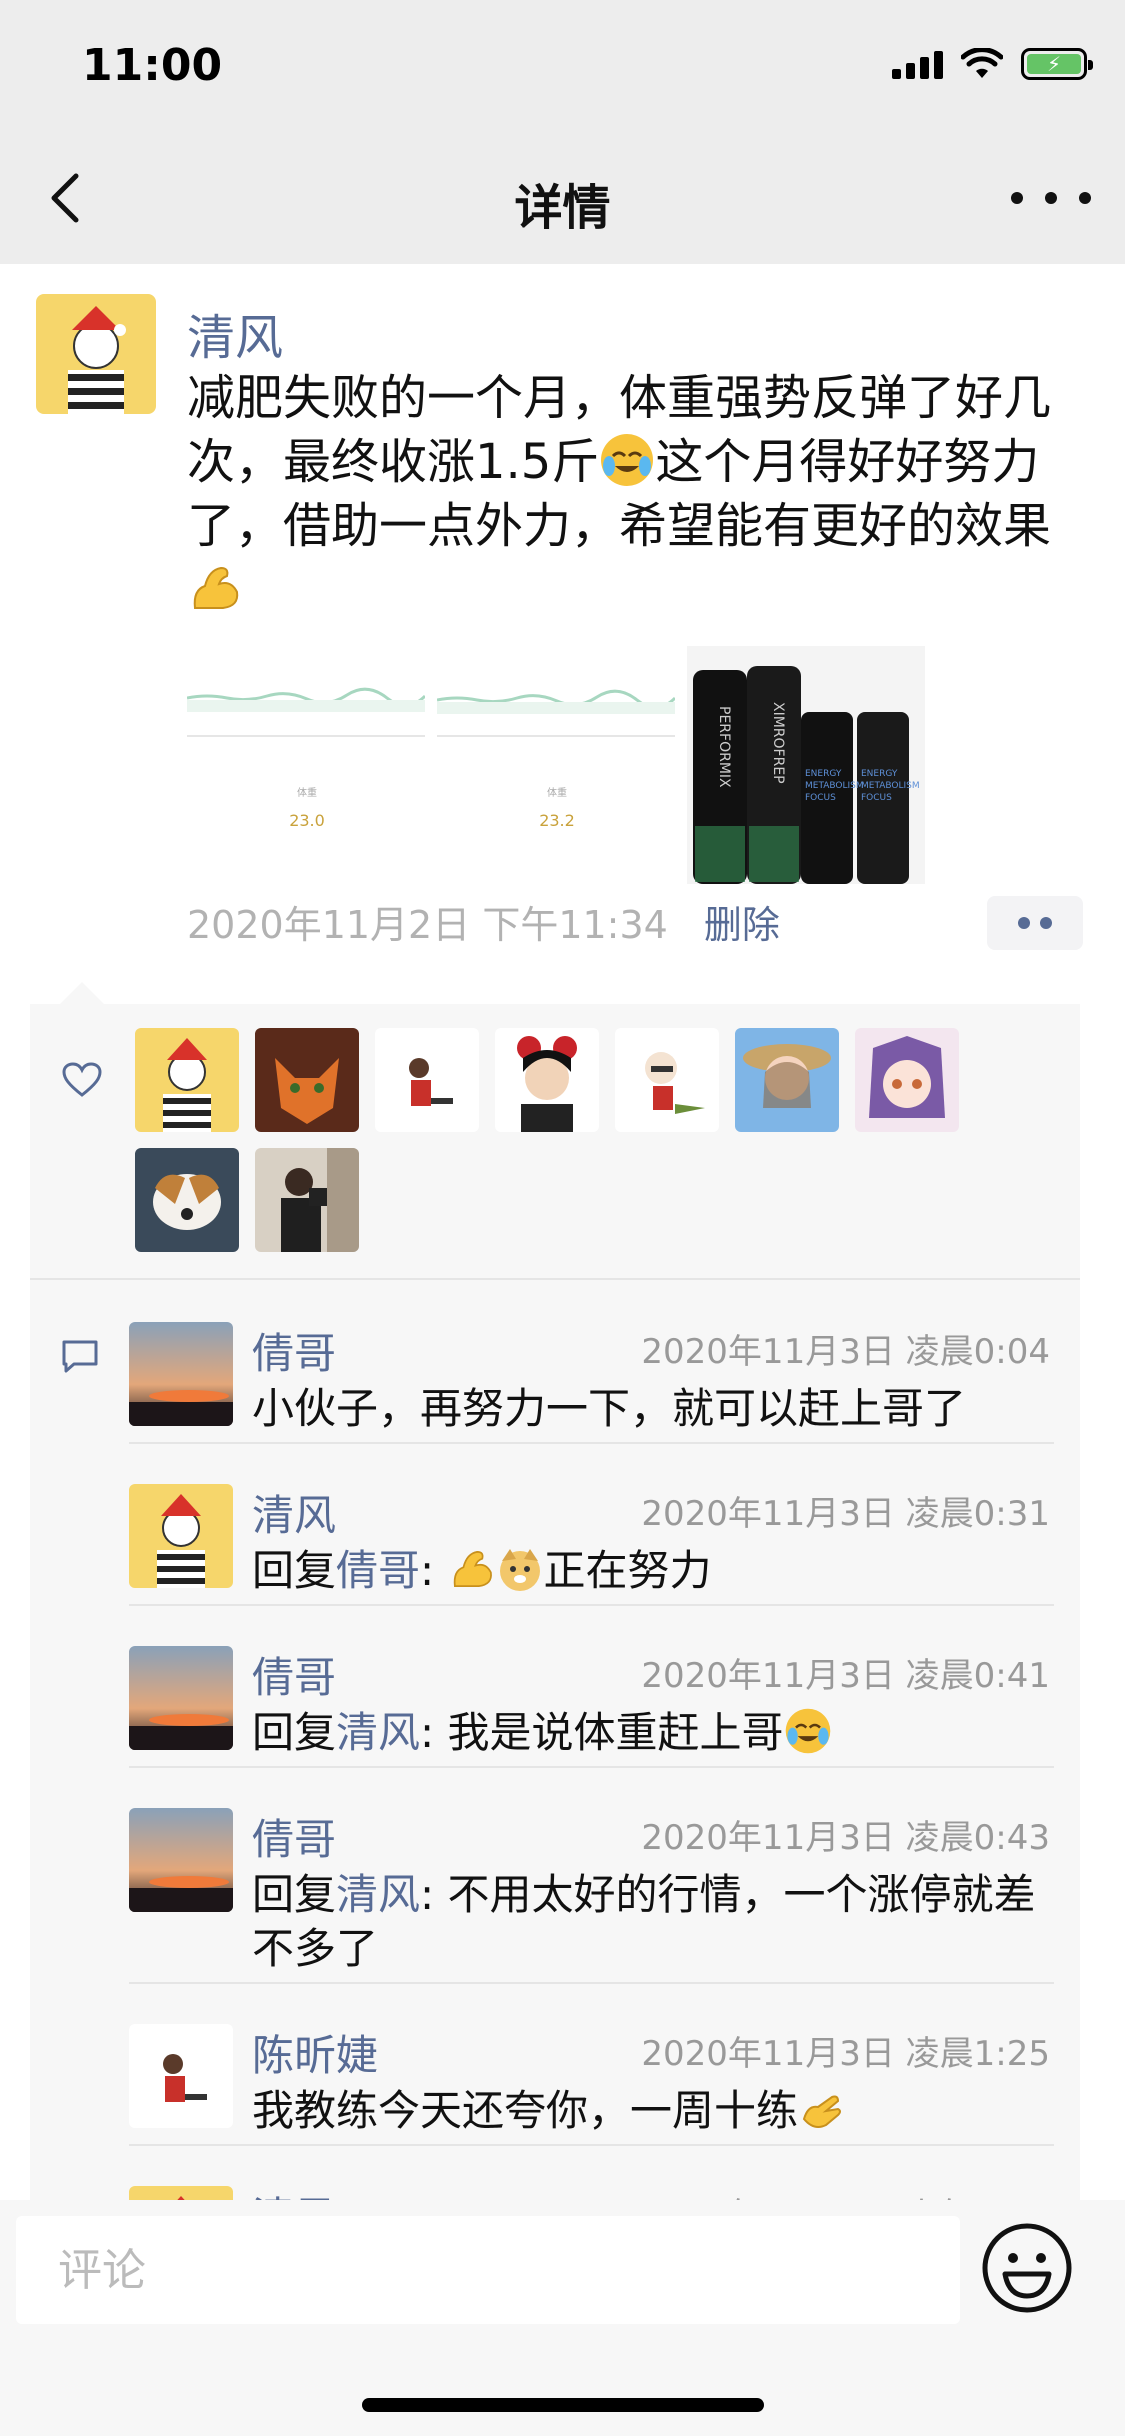 The image size is (1125, 2436). What do you see at coordinates (1057, 64) in the screenshot?
I see `battery-icon: ⚡` at bounding box center [1057, 64].